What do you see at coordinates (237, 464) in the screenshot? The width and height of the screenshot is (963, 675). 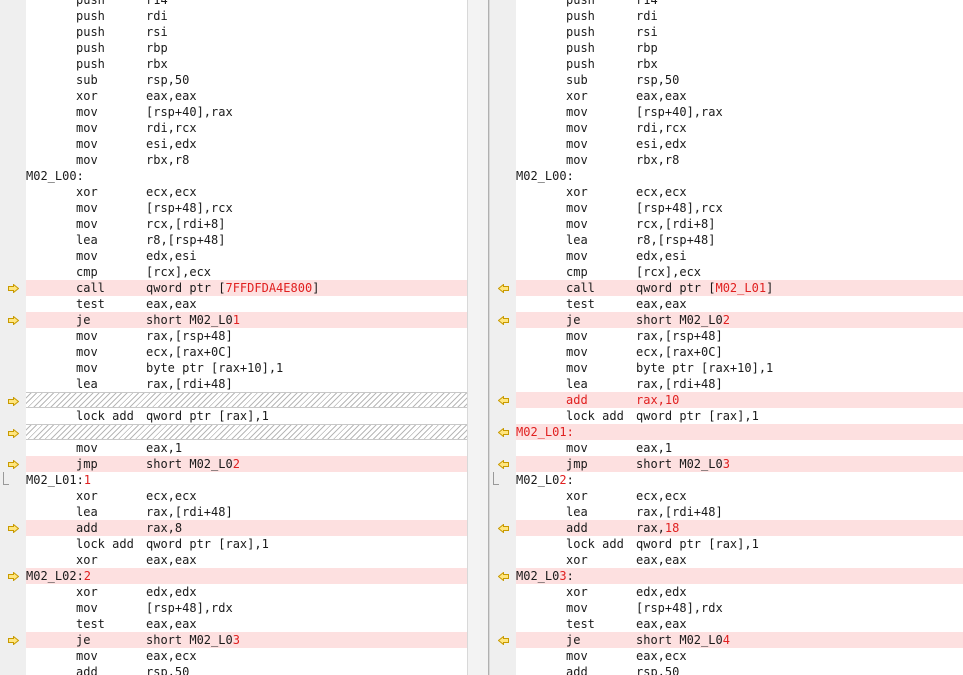 I see `code-line: jmp short M02_L02` at bounding box center [237, 464].